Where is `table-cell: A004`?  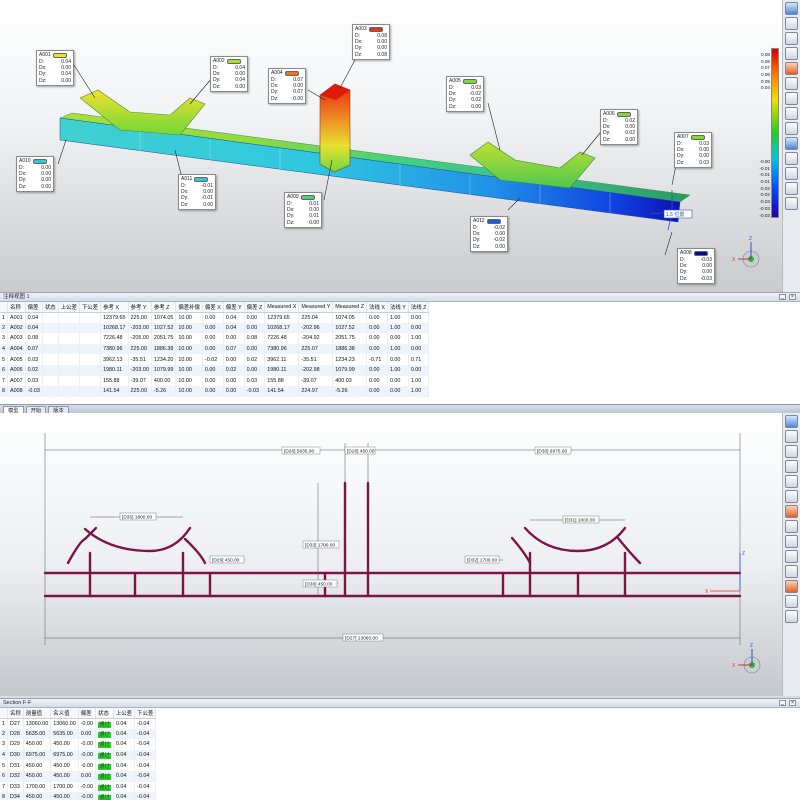
table-cell: A004 is located at coordinates (16, 349).